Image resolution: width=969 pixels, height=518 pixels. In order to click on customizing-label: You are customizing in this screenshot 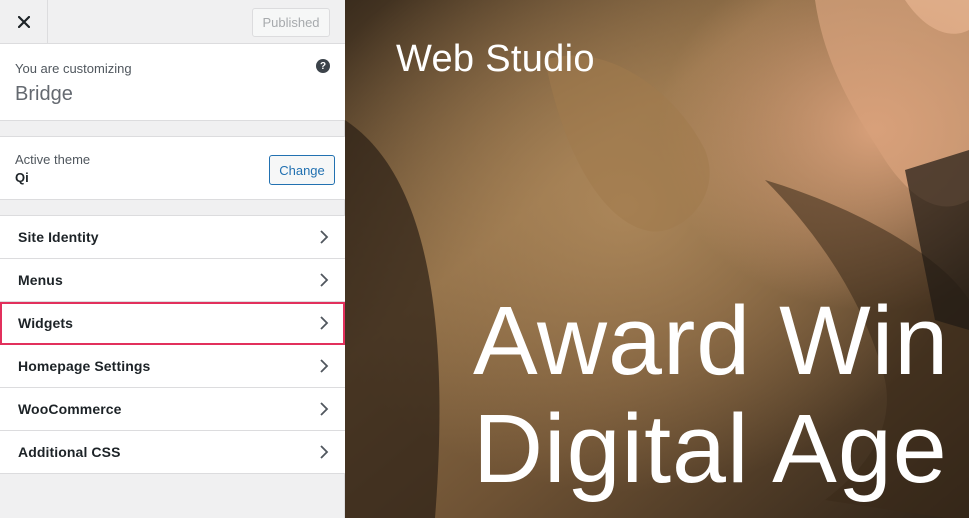, I will do `click(73, 68)`.